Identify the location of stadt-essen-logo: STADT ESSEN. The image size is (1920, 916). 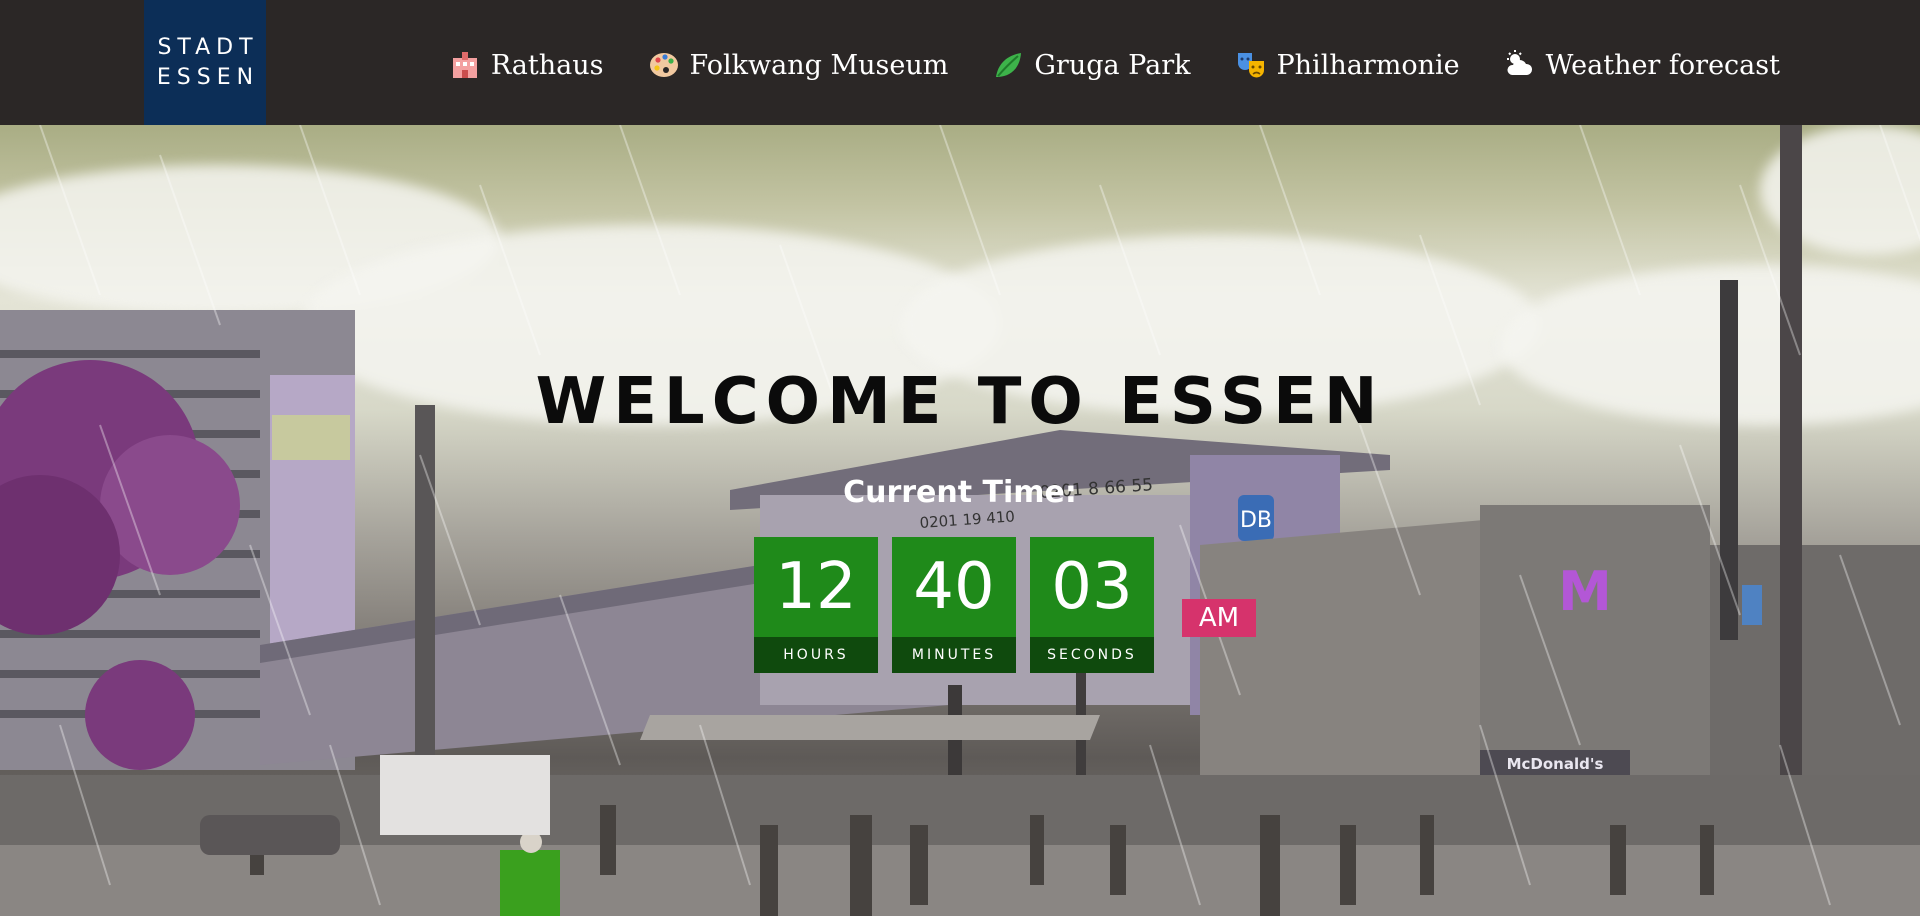
(205, 62).